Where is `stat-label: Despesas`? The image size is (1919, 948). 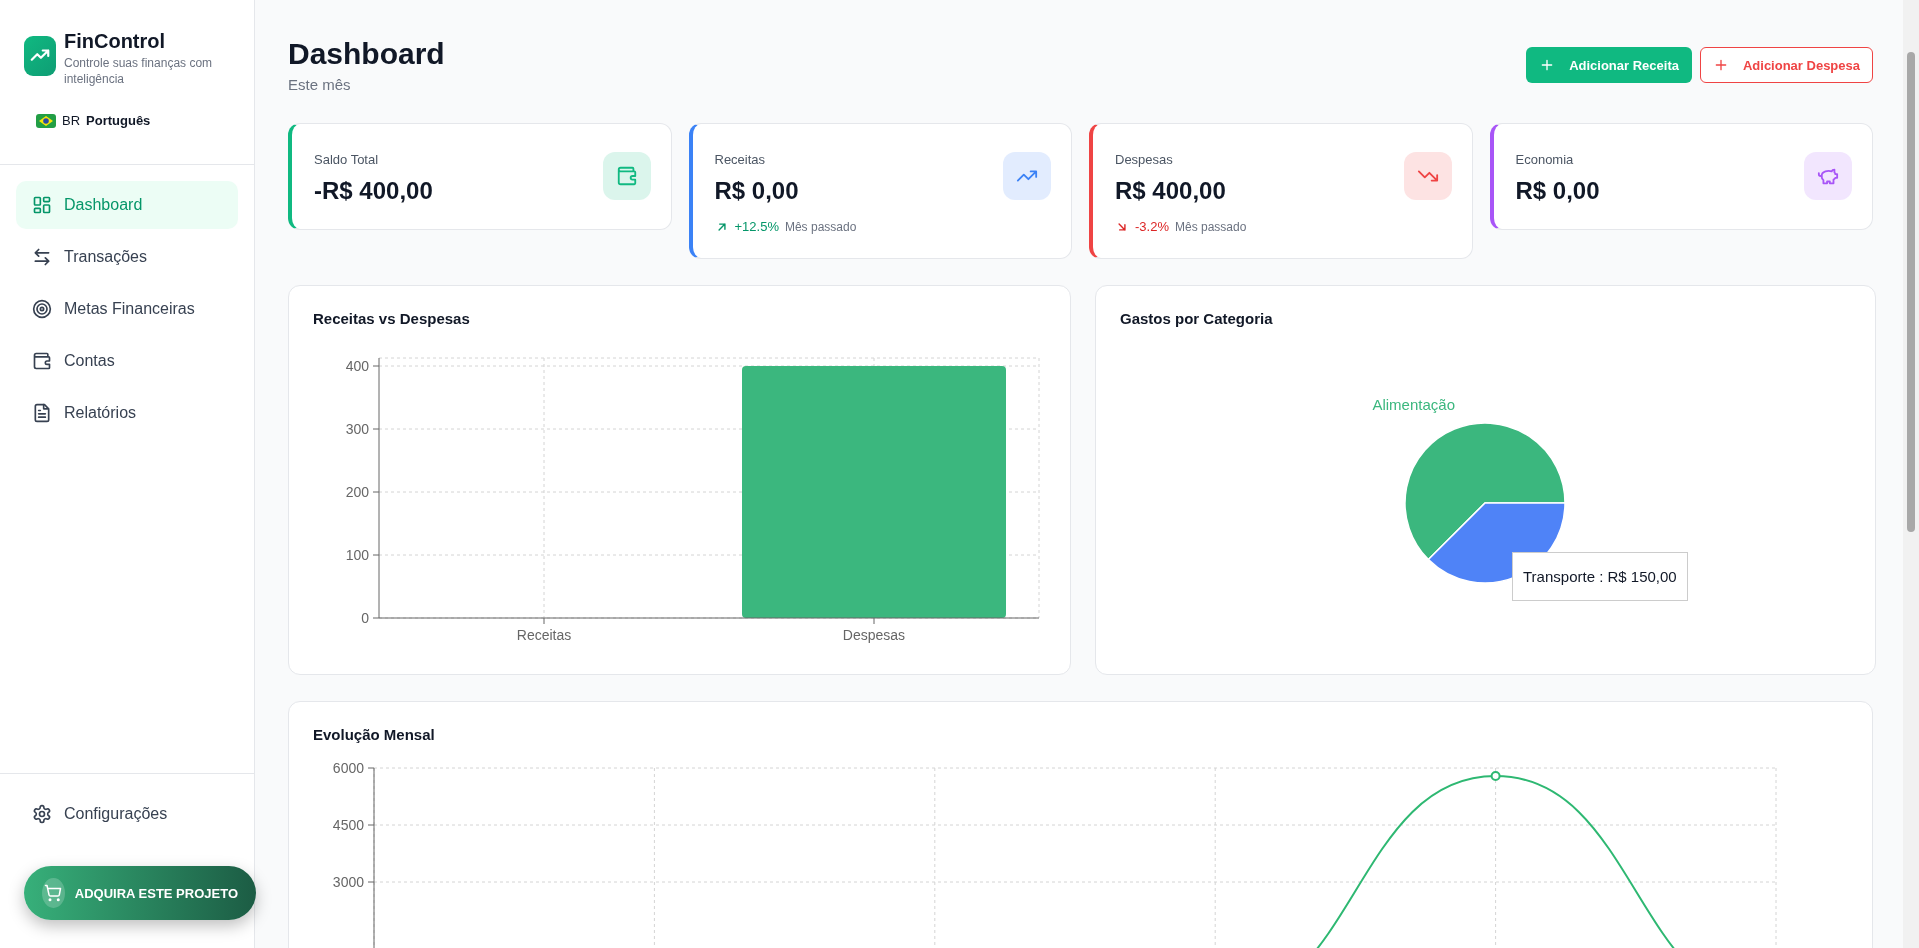
stat-label: Despesas is located at coordinates (1144, 159).